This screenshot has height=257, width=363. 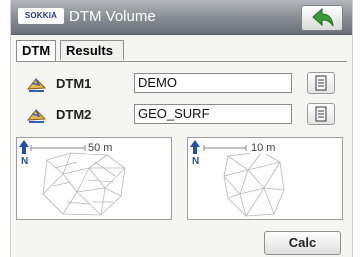 I want to click on tab-results: Results, so click(x=92, y=50).